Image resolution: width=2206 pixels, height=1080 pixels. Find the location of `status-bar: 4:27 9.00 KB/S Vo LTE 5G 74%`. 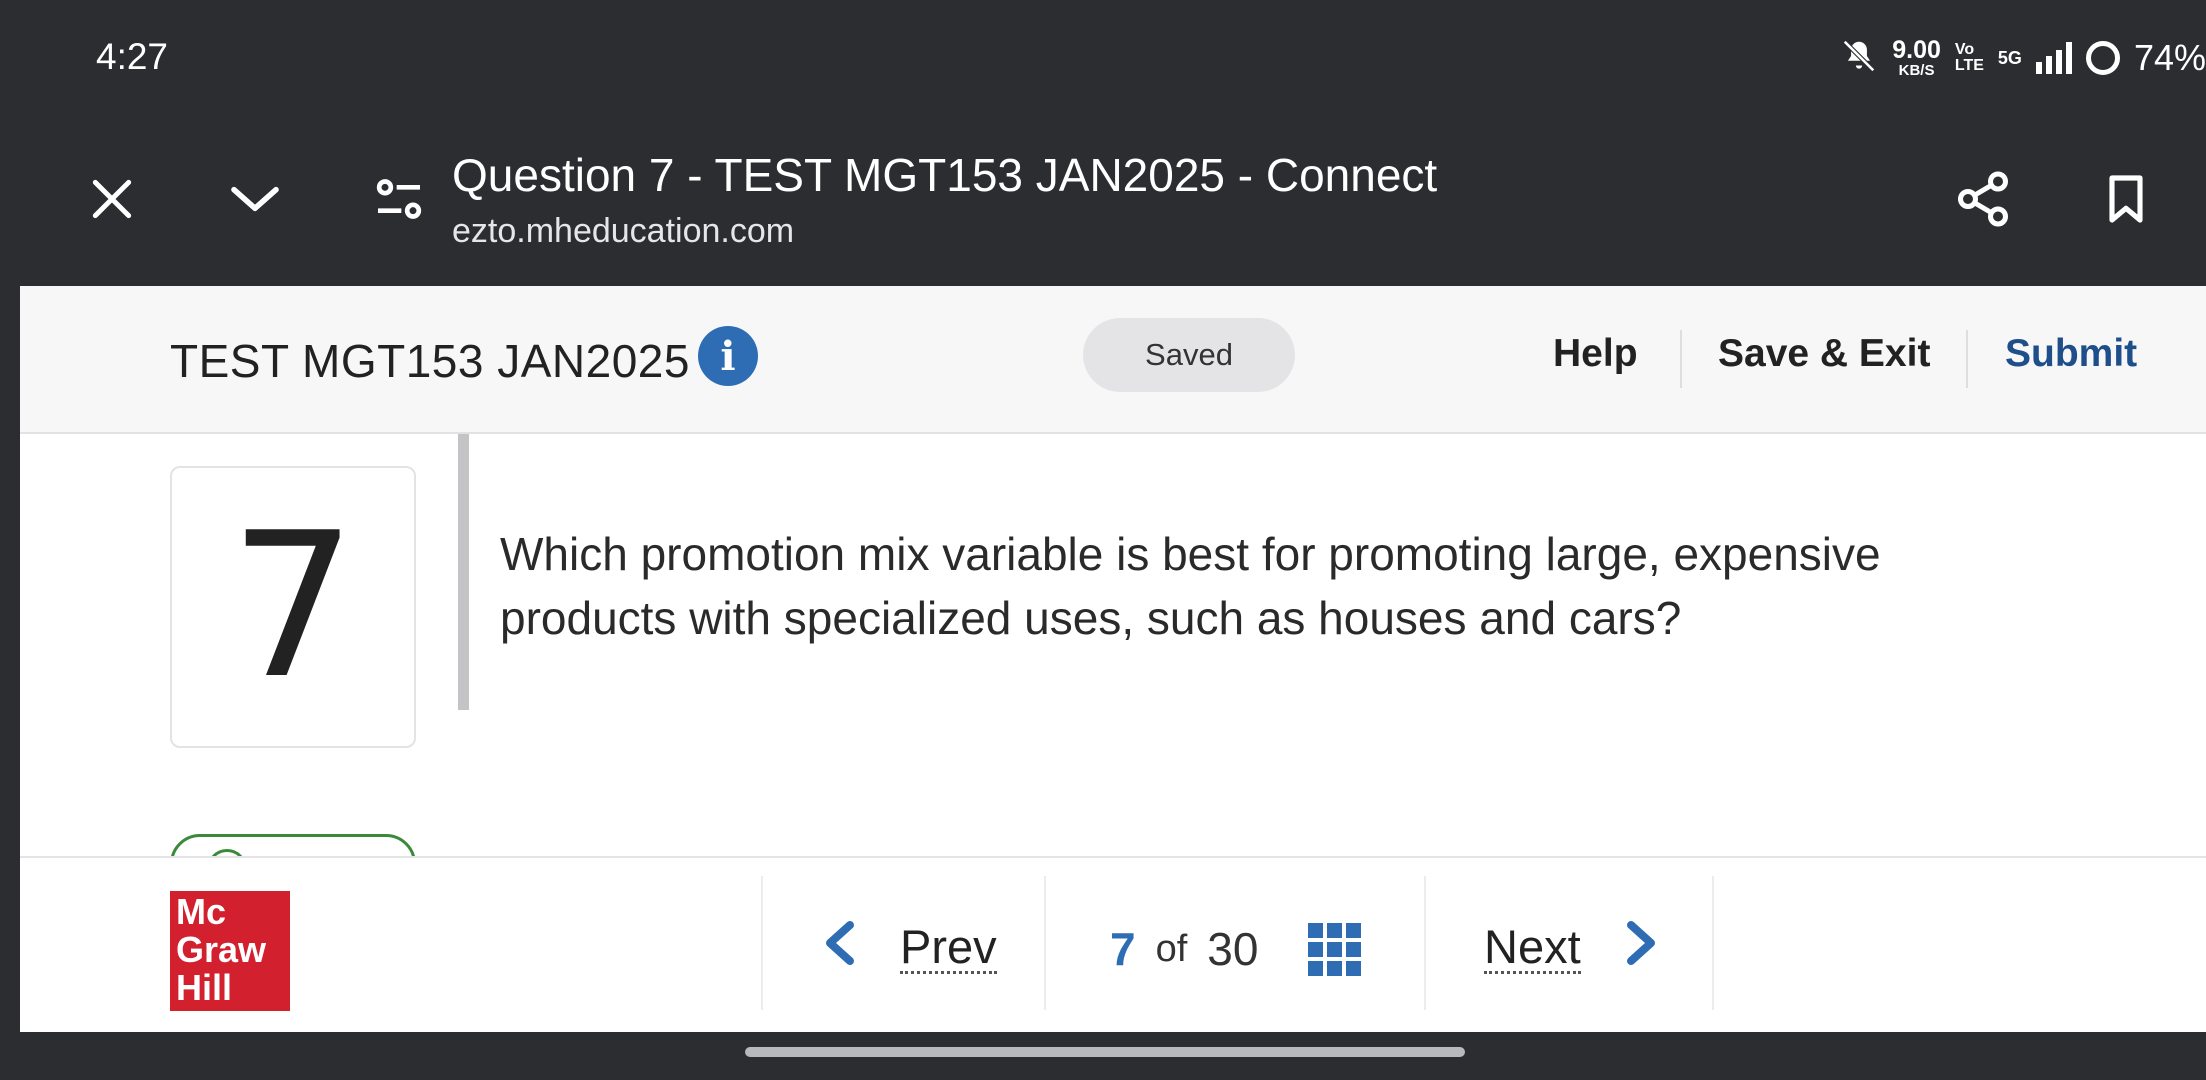

status-bar: 4:27 9.00 KB/S Vo LTE 5G 74% is located at coordinates (1113, 57).